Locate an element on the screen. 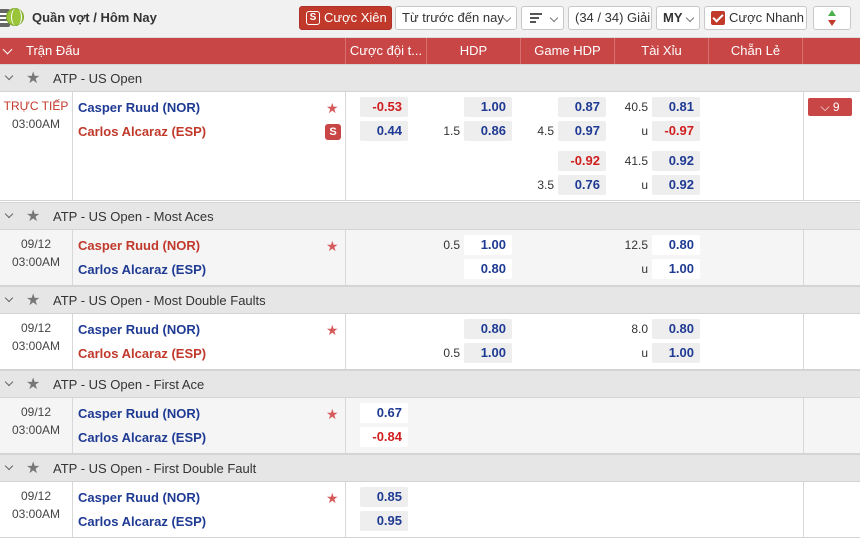 The width and height of the screenshot is (860, 541). time-filter-dropdown: Từ trước đến nay is located at coordinates (456, 18).